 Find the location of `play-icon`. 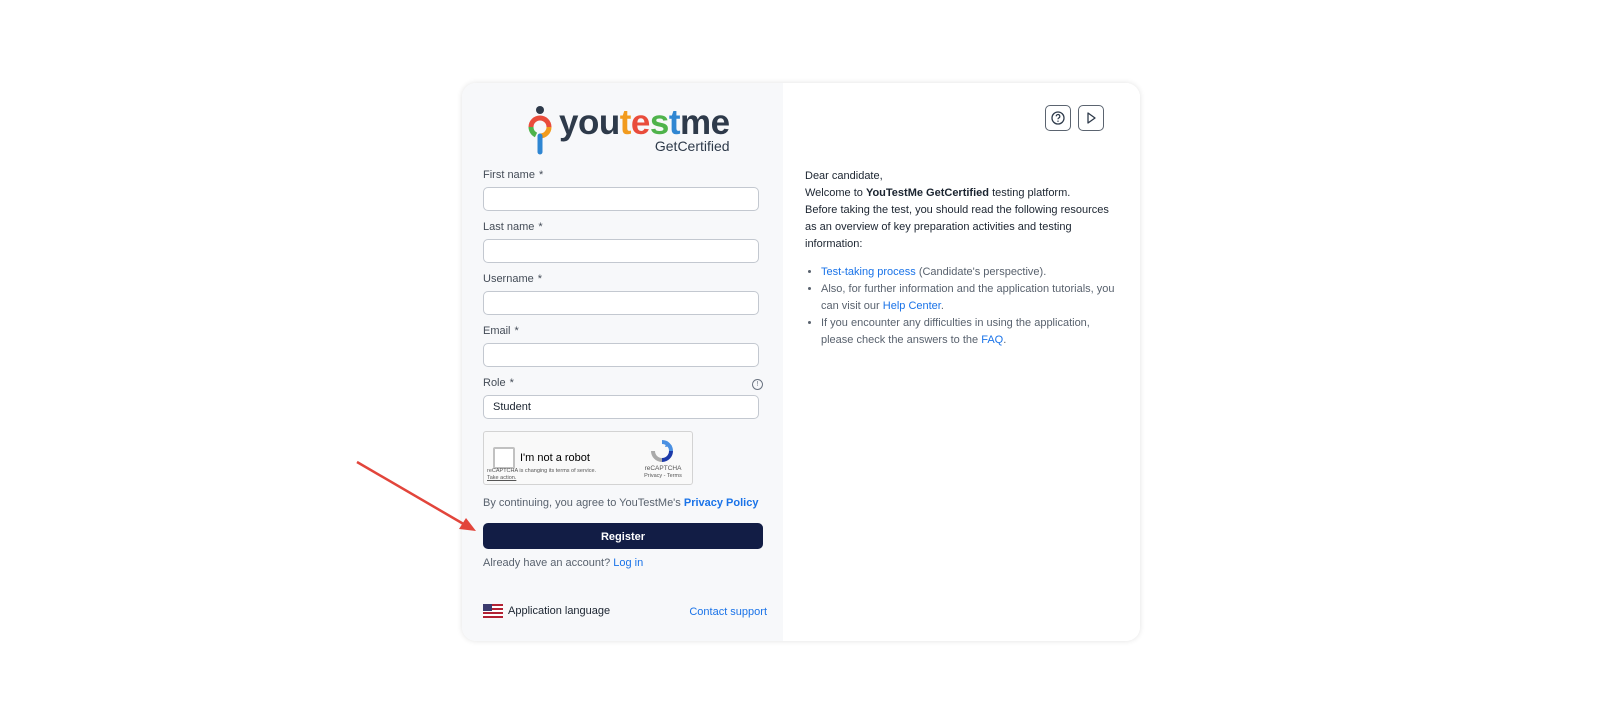

play-icon is located at coordinates (1091, 118).